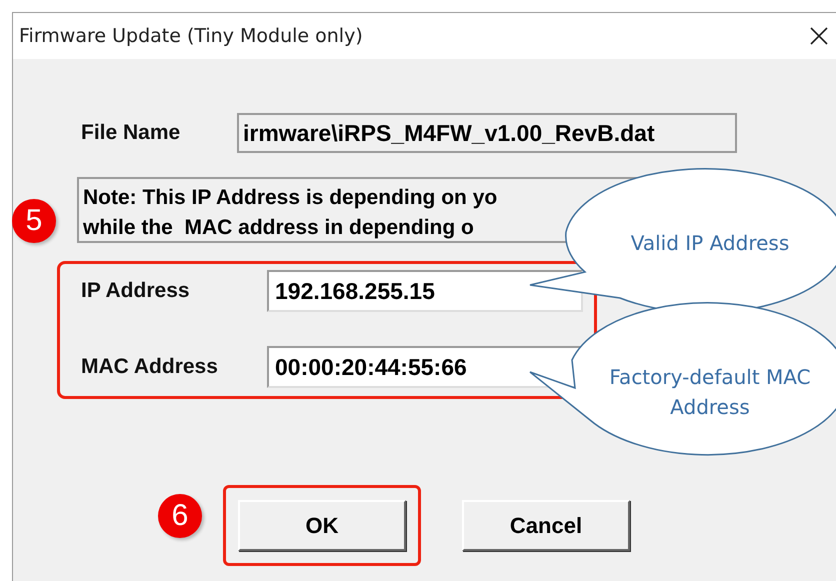 The image size is (836, 581). Describe the element at coordinates (710, 243) in the screenshot. I see `callout-text: Valid IP Address` at that location.